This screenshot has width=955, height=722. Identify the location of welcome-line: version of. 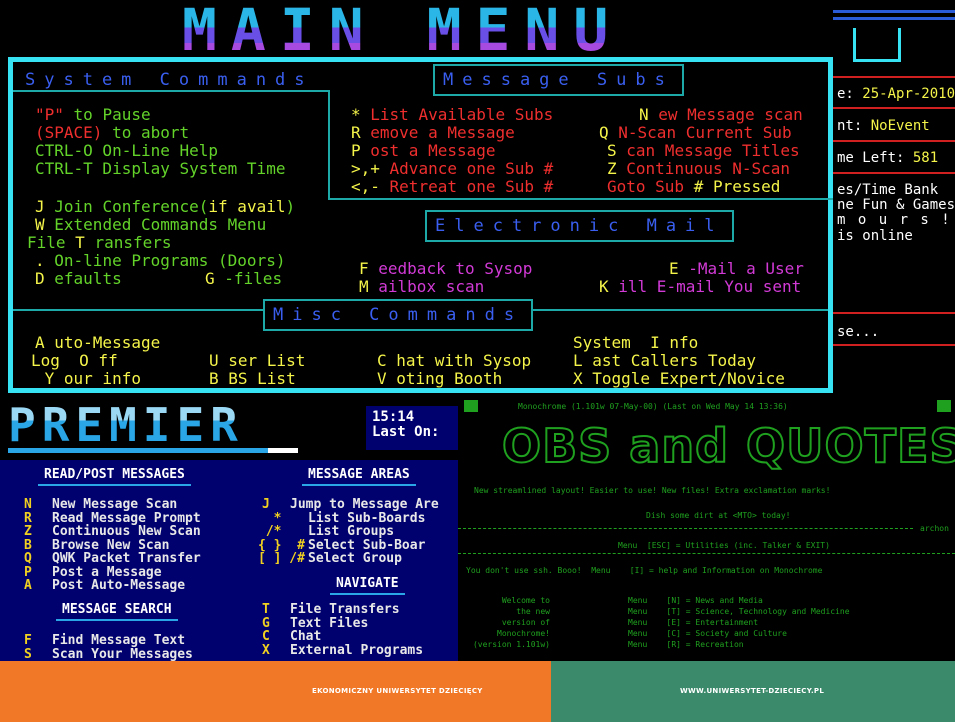
(525, 622).